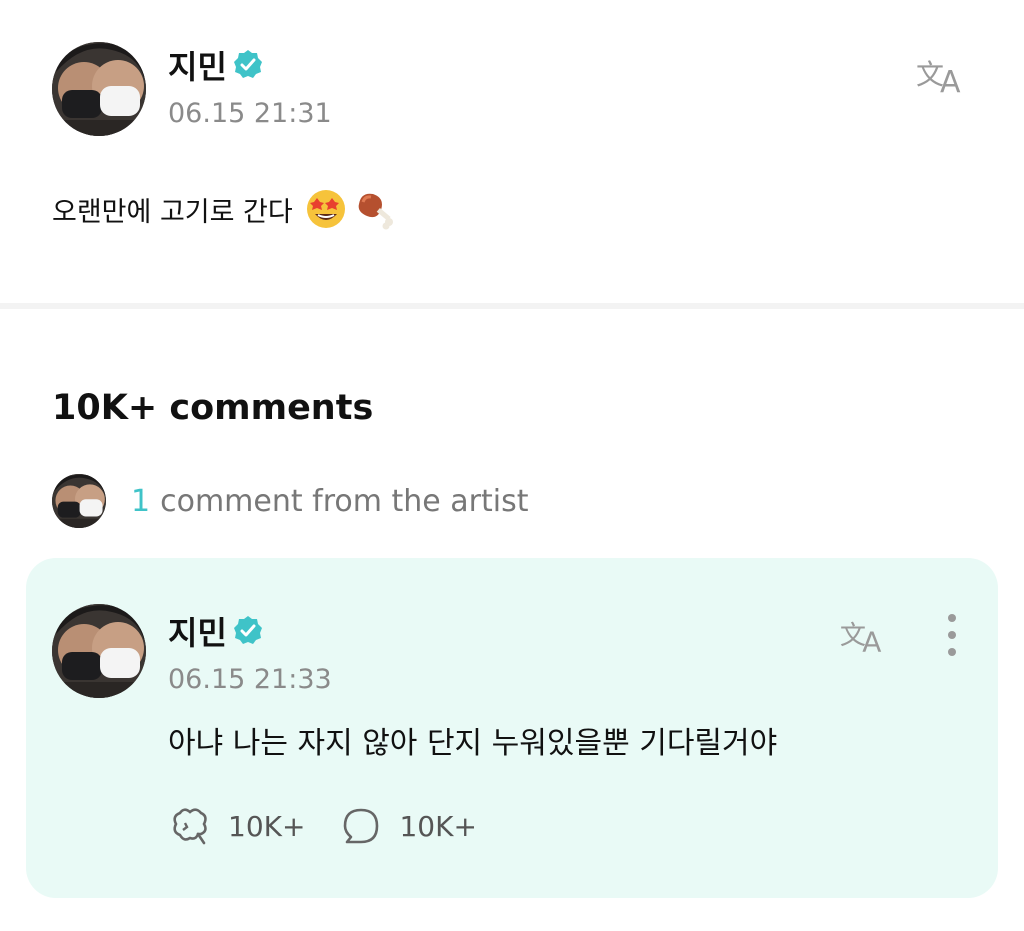  Describe the element at coordinates (322, 826) in the screenshot. I see `comment-actions: 10K+ 10K+` at that location.